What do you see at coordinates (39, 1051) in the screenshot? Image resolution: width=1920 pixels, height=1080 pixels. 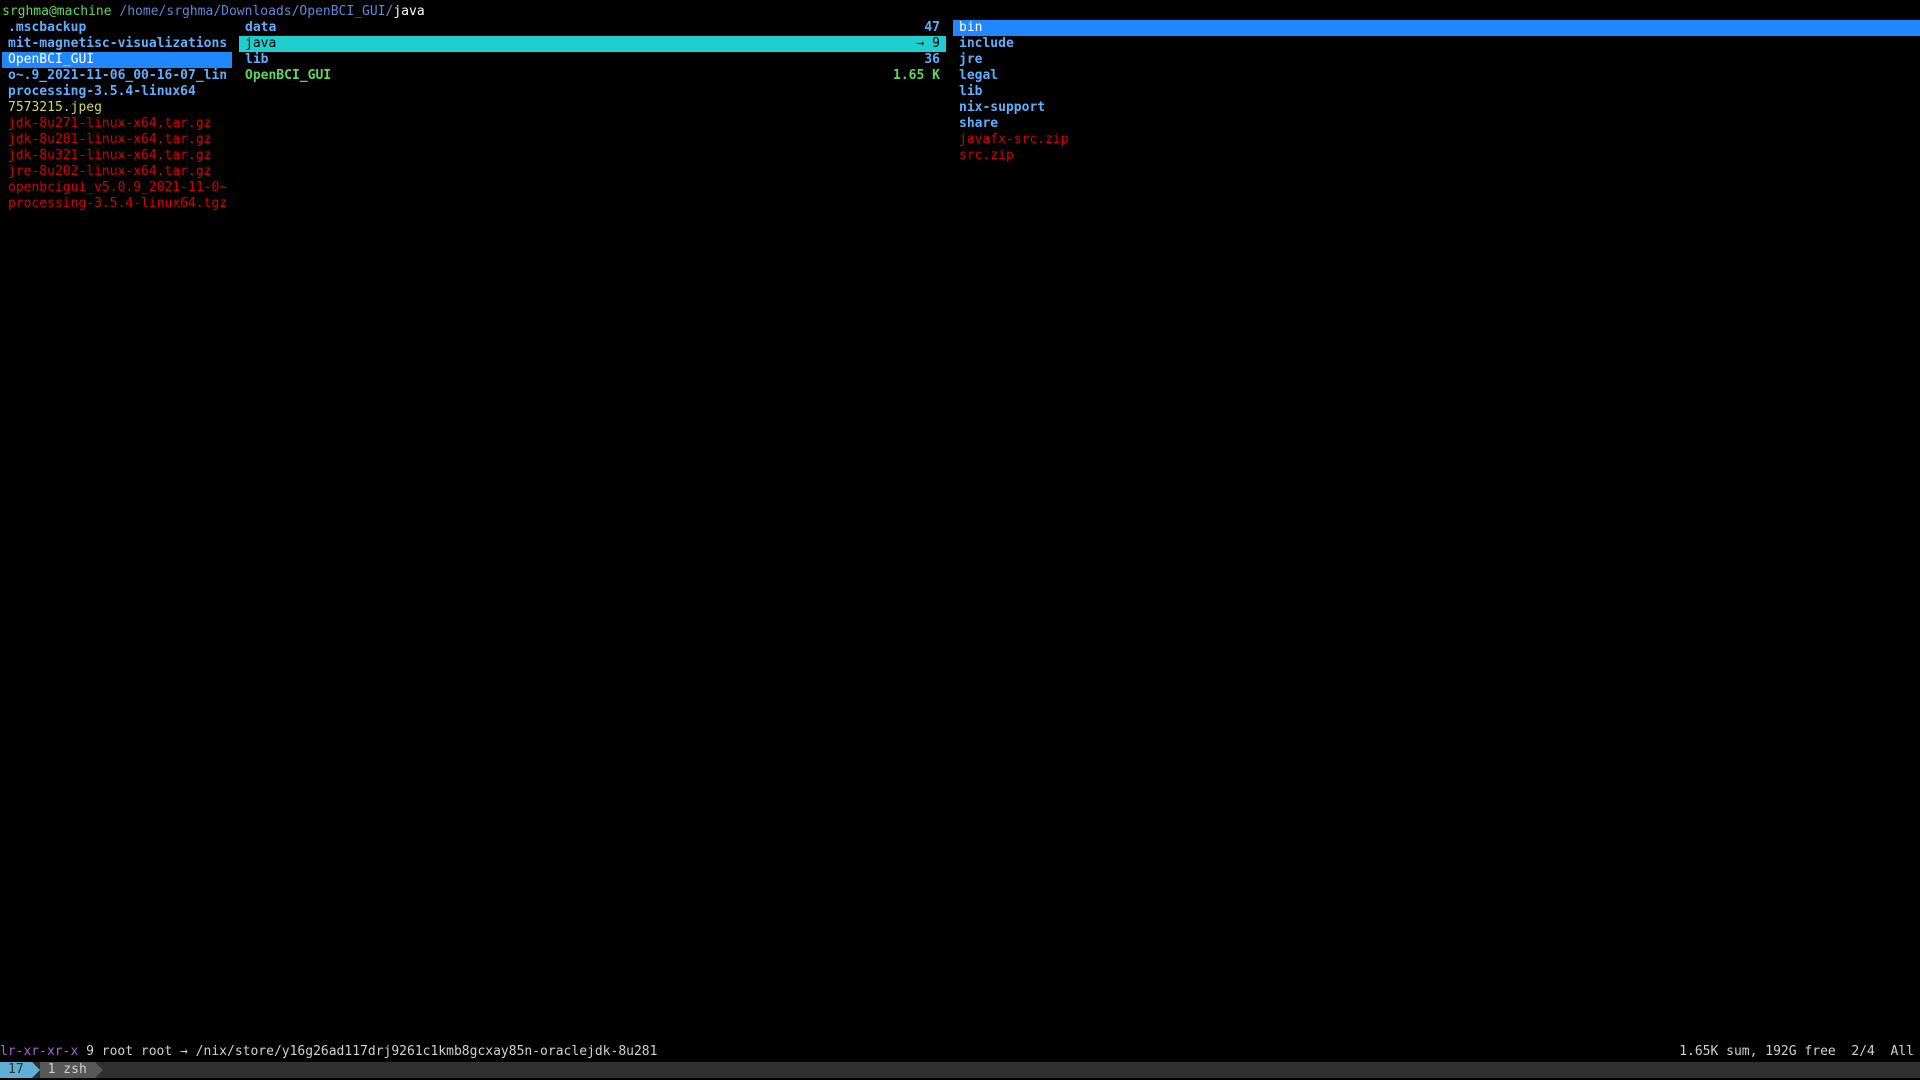 I see `file-permissions: lr-xr-xr-x` at bounding box center [39, 1051].